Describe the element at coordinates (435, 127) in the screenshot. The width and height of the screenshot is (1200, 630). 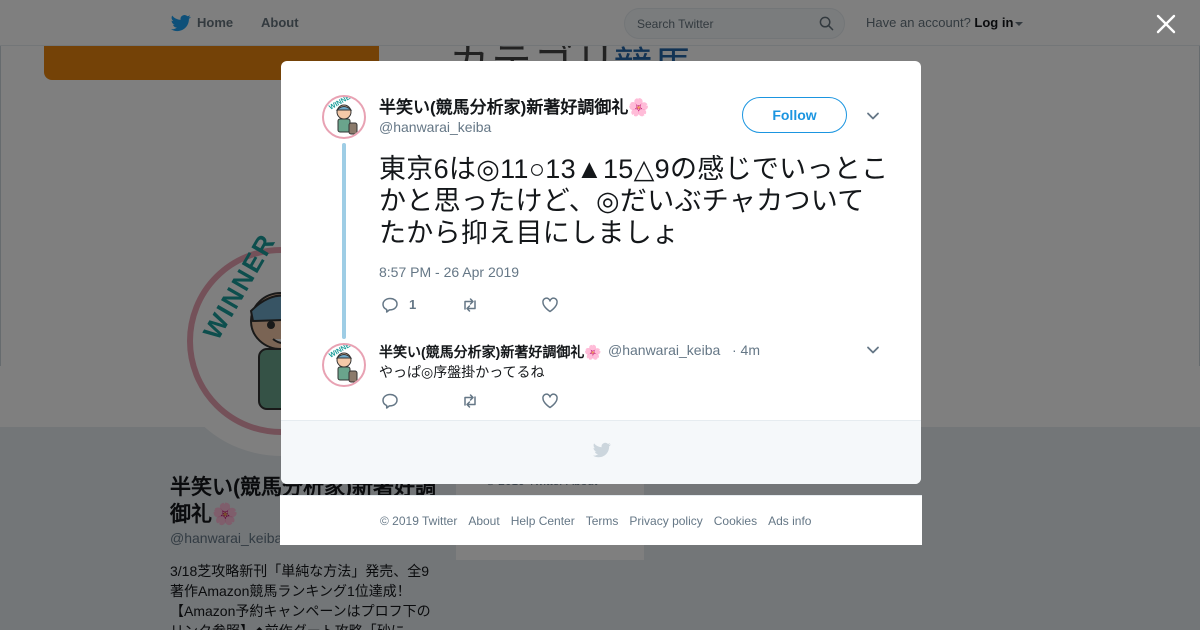
I see `tweet-author-handle: @hanwarai_keiba` at that location.